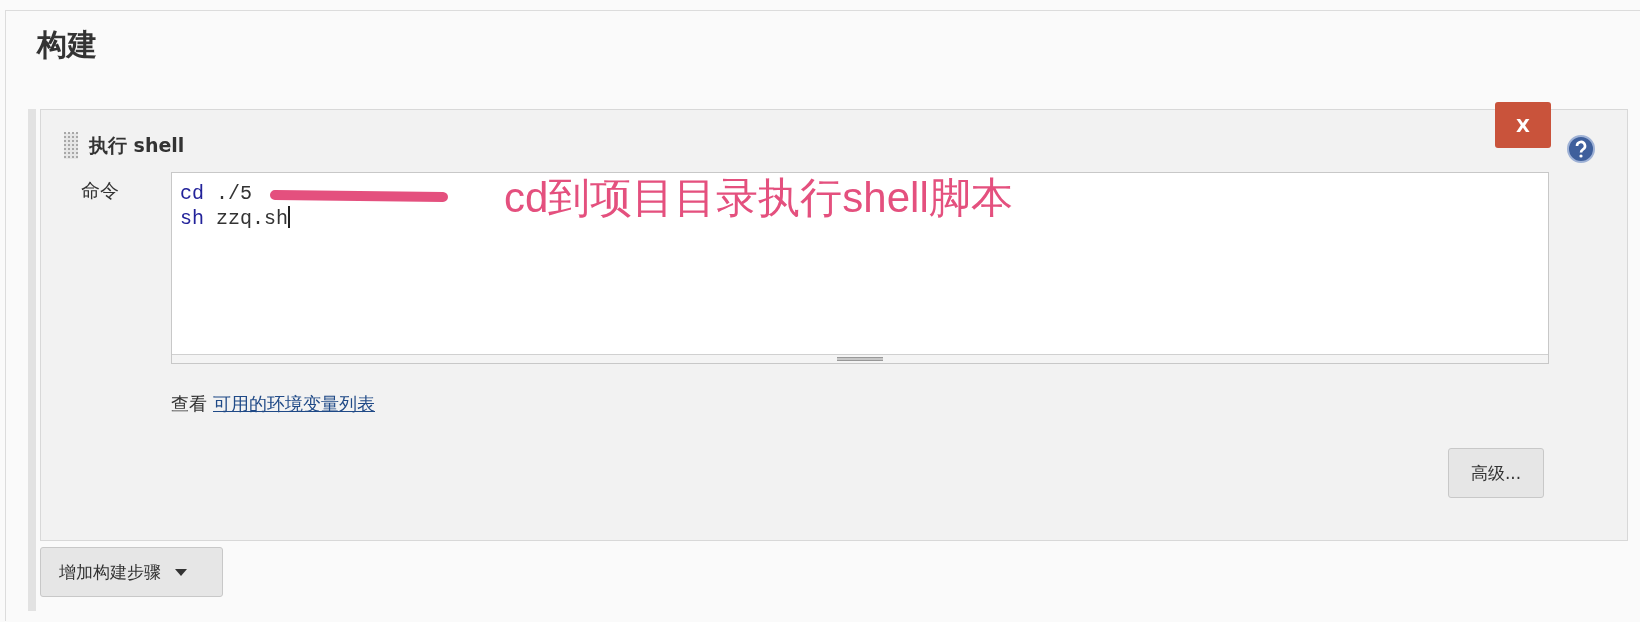 The height and width of the screenshot is (622, 1640). What do you see at coordinates (137, 145) in the screenshot?
I see `step-title: 执行 shell` at bounding box center [137, 145].